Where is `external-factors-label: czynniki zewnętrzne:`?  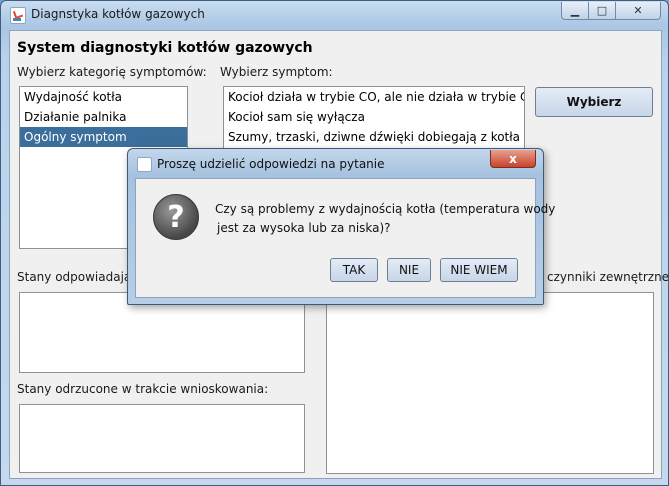 external-factors-label: czynniki zewnętrzne: is located at coordinates (608, 277).